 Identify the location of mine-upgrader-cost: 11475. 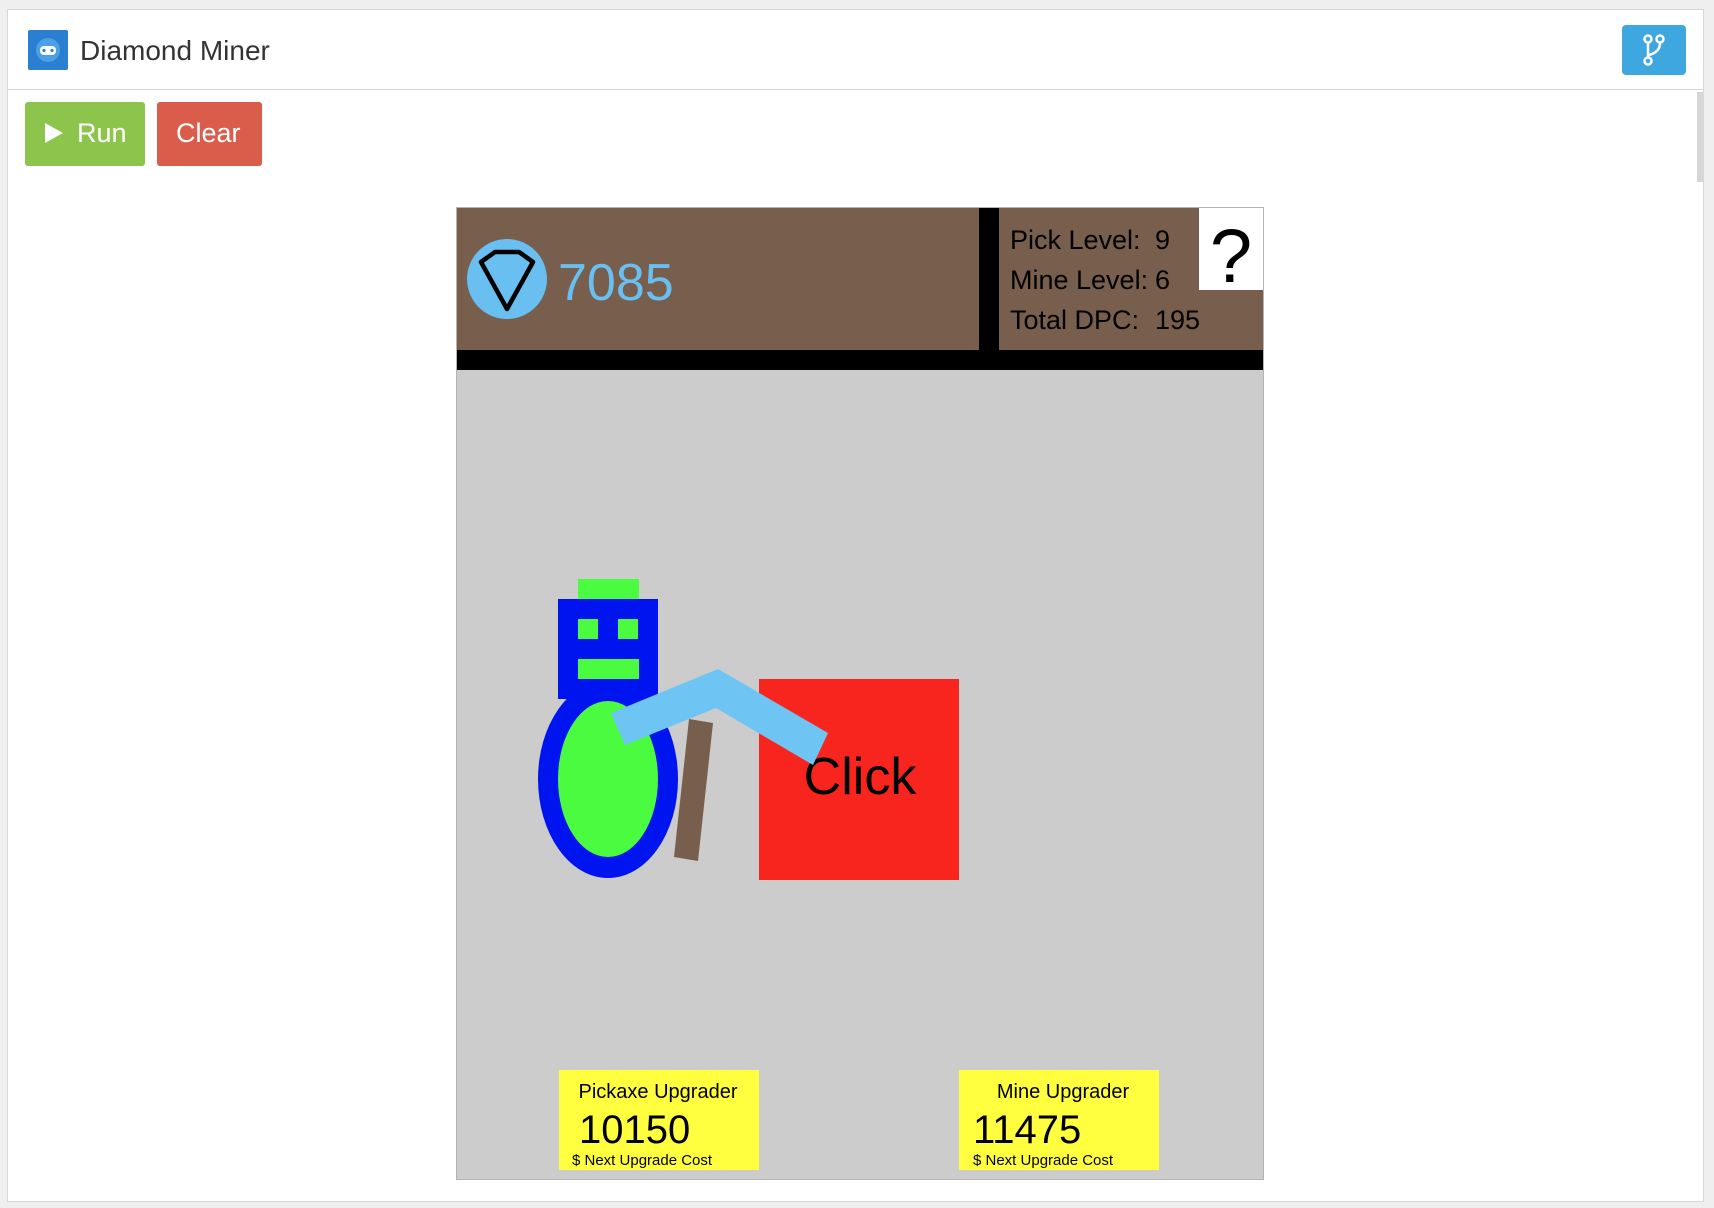
(1027, 1130).